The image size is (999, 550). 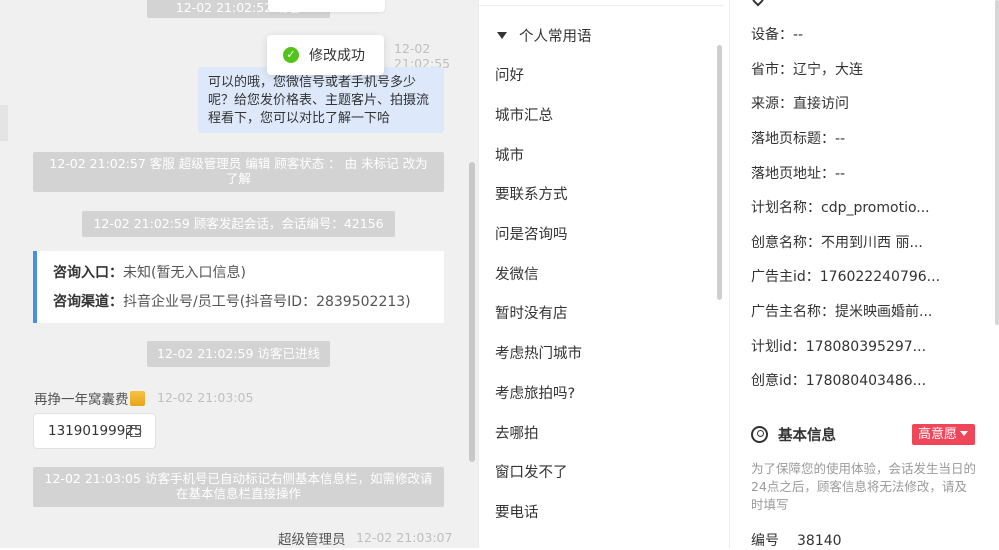 What do you see at coordinates (524, 114) in the screenshot?
I see `phrase-item: 城市汇总` at bounding box center [524, 114].